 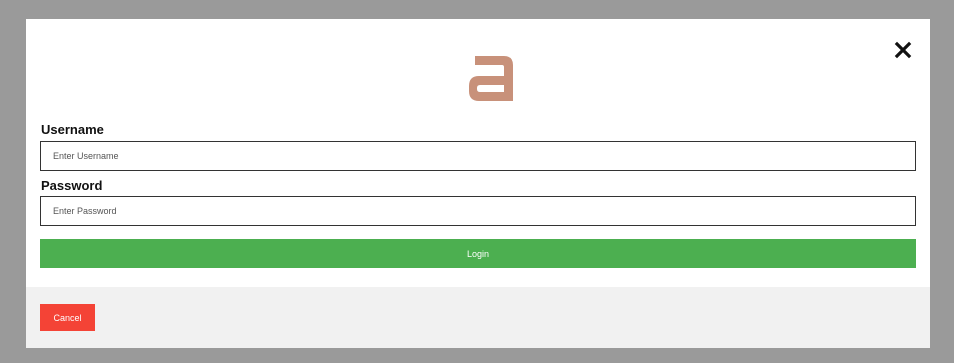 What do you see at coordinates (72, 185) in the screenshot?
I see `password-label: Password` at bounding box center [72, 185].